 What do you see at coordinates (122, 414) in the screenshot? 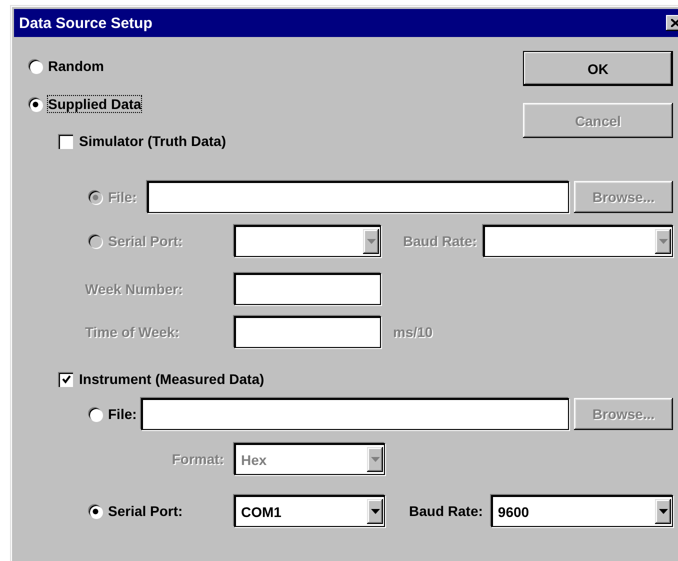
I see `radio-label: File:` at bounding box center [122, 414].